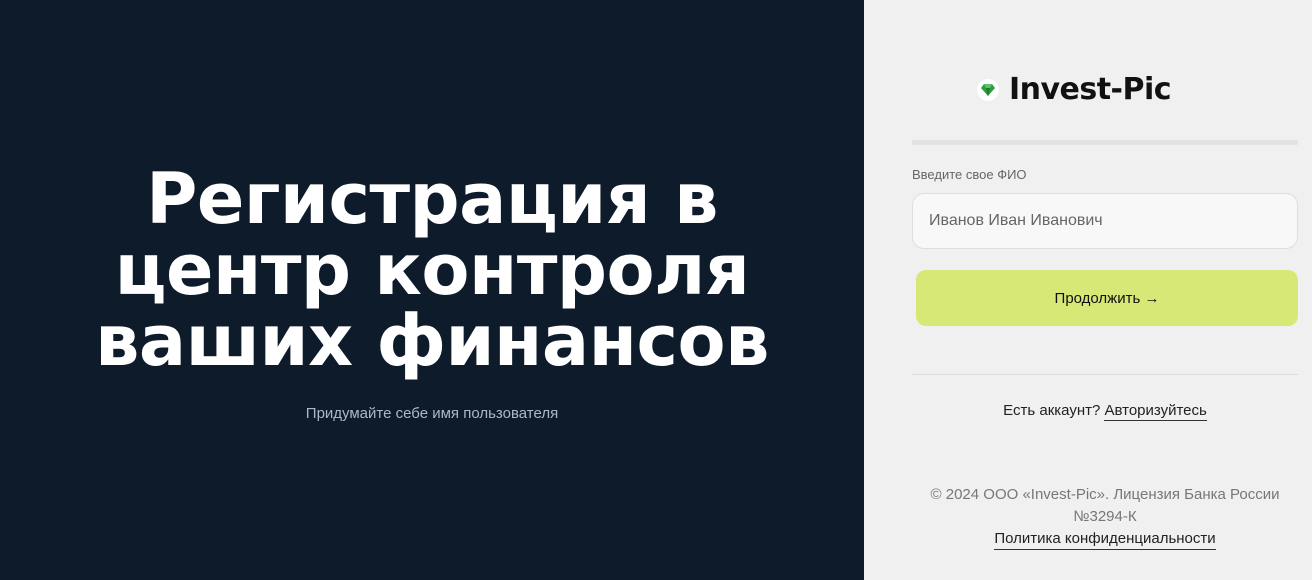  What do you see at coordinates (432, 341) in the screenshot?
I see `hero-title-line-3: ваших финансов` at bounding box center [432, 341].